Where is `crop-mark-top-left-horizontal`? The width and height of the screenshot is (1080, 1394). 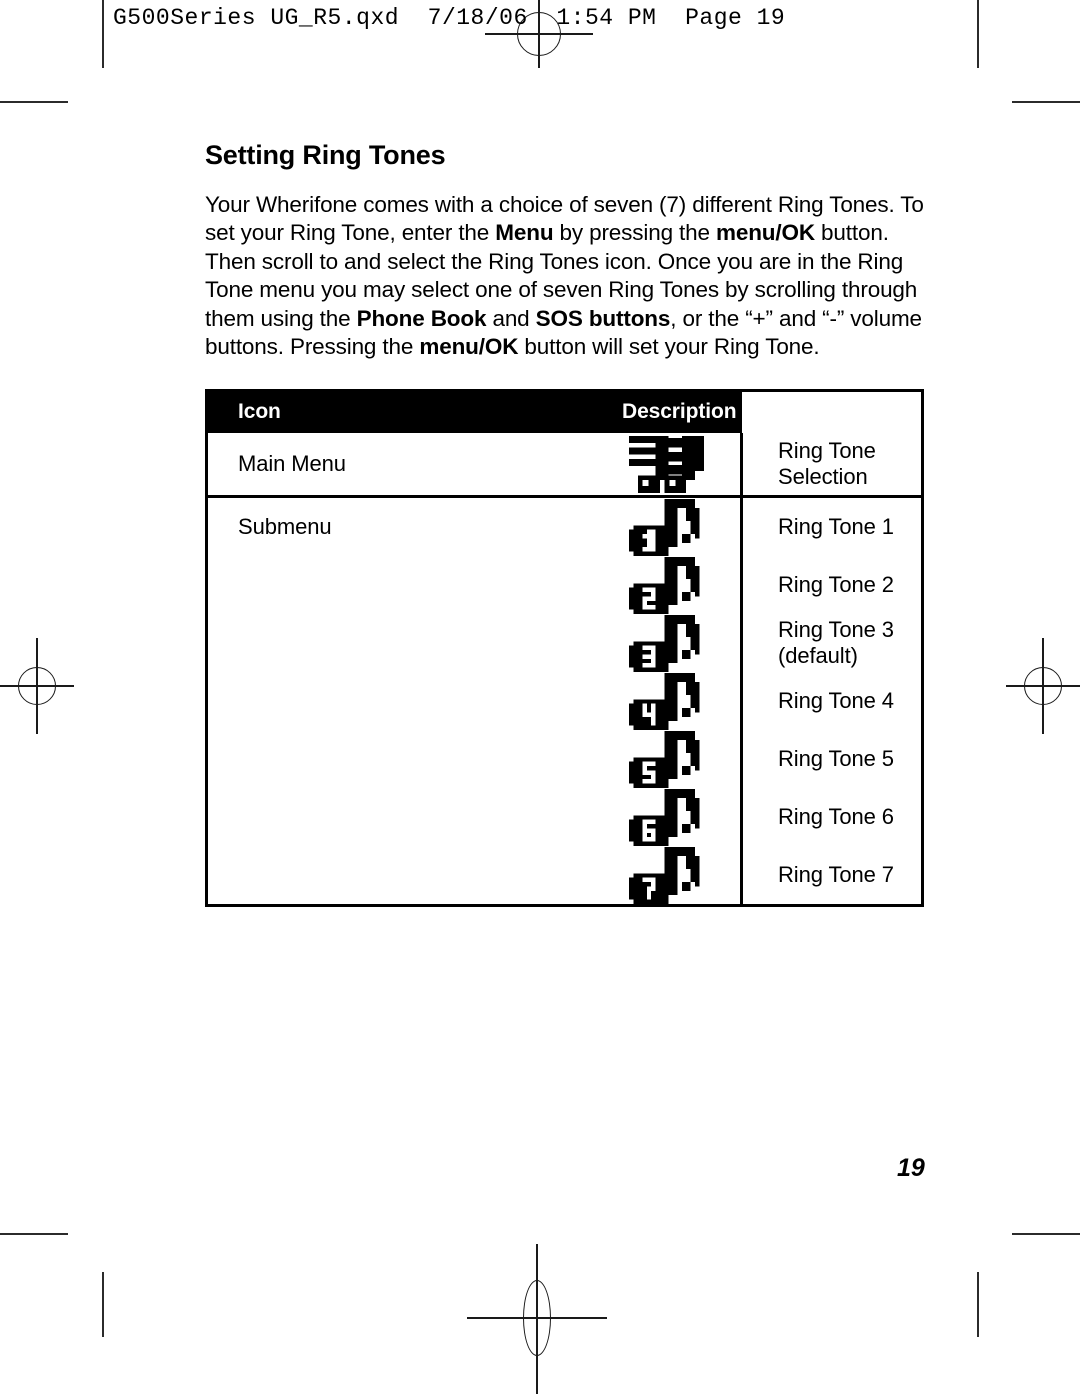 crop-mark-top-left-horizontal is located at coordinates (34, 102).